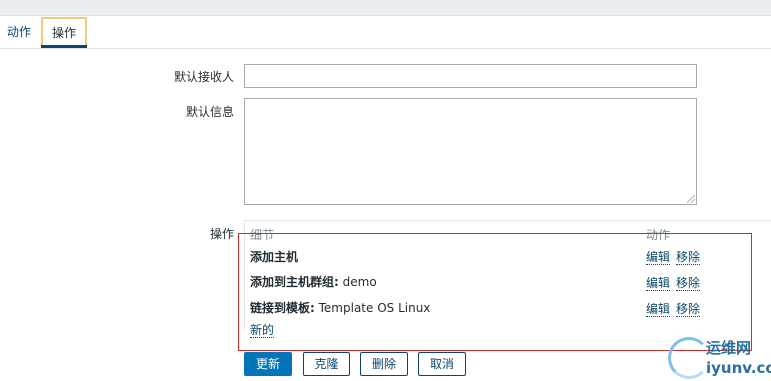  I want to click on column-header-details: 细节, so click(262, 235).